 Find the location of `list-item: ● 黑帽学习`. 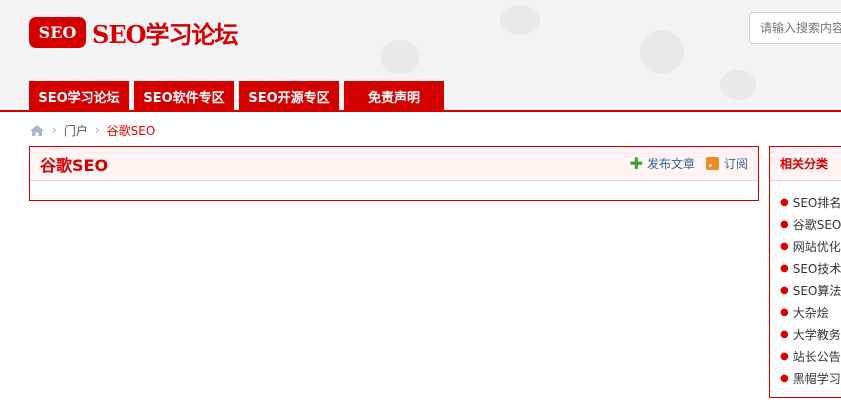

list-item: ● 黑帽学习 is located at coordinates (805, 378).